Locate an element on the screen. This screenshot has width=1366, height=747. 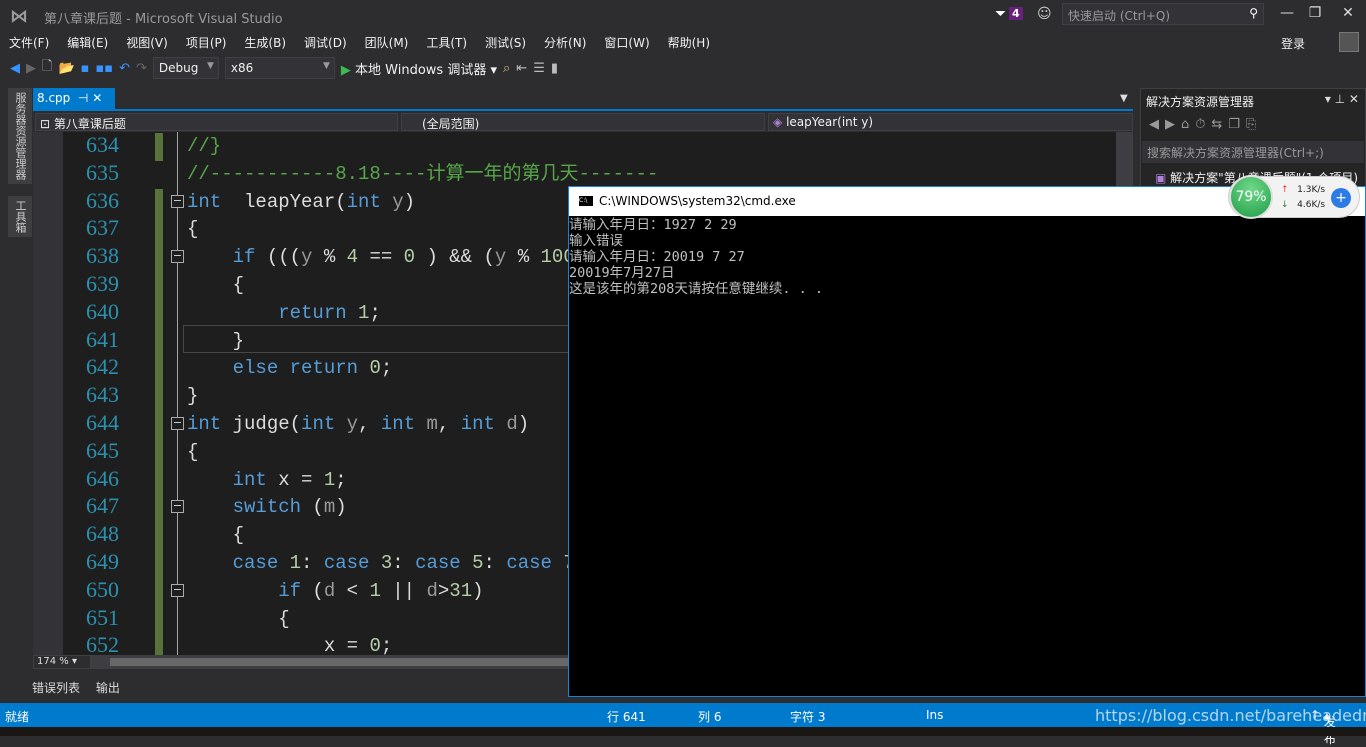
platform-select: x86 ▼ is located at coordinates (279, 68).